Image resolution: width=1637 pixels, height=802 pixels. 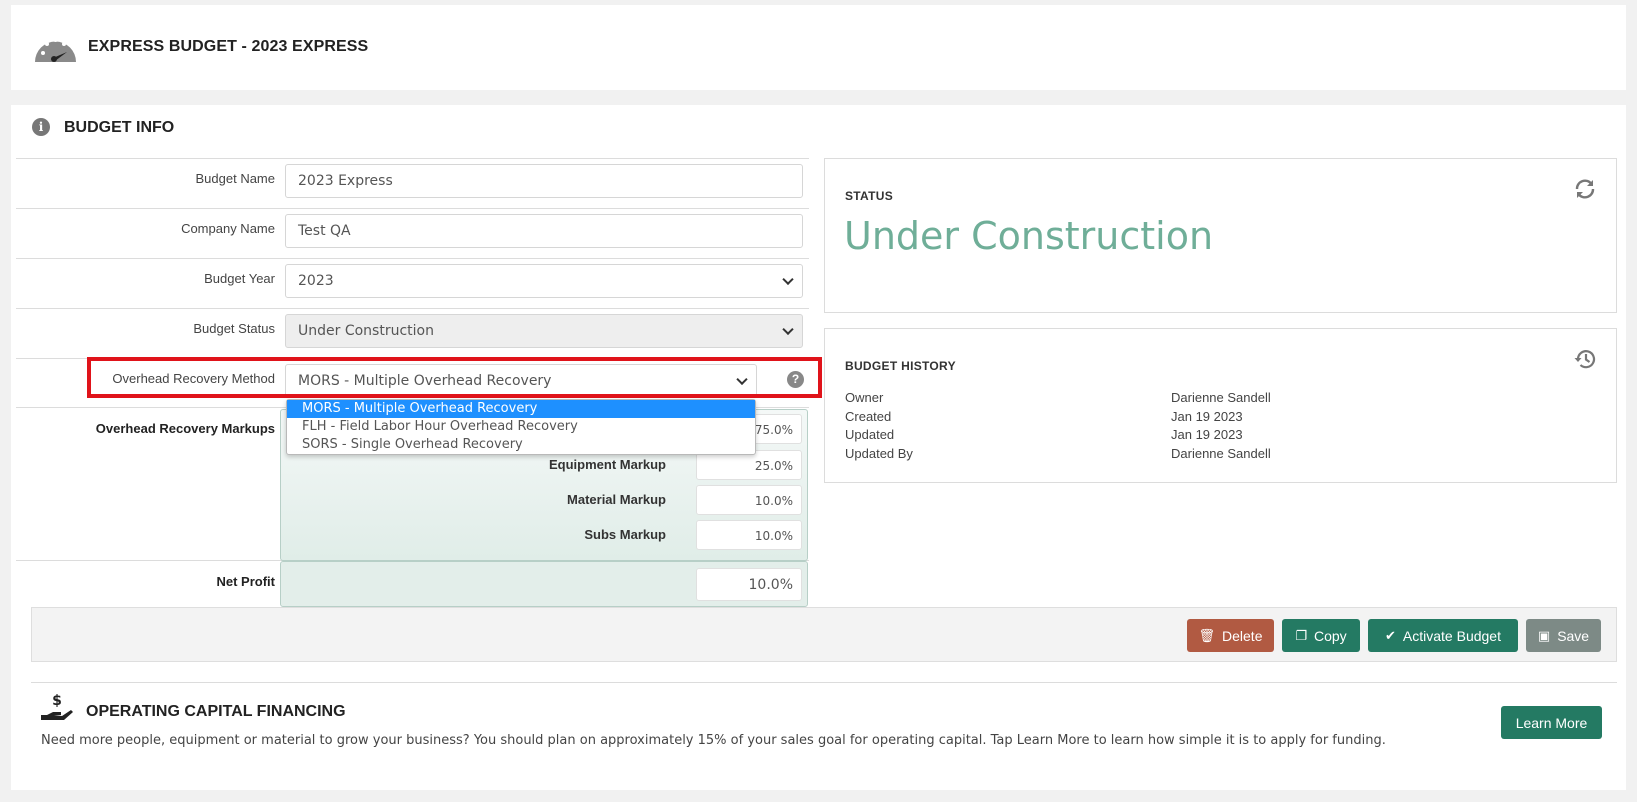 I want to click on activate-button-label: Activate Budget, so click(x=1451, y=635).